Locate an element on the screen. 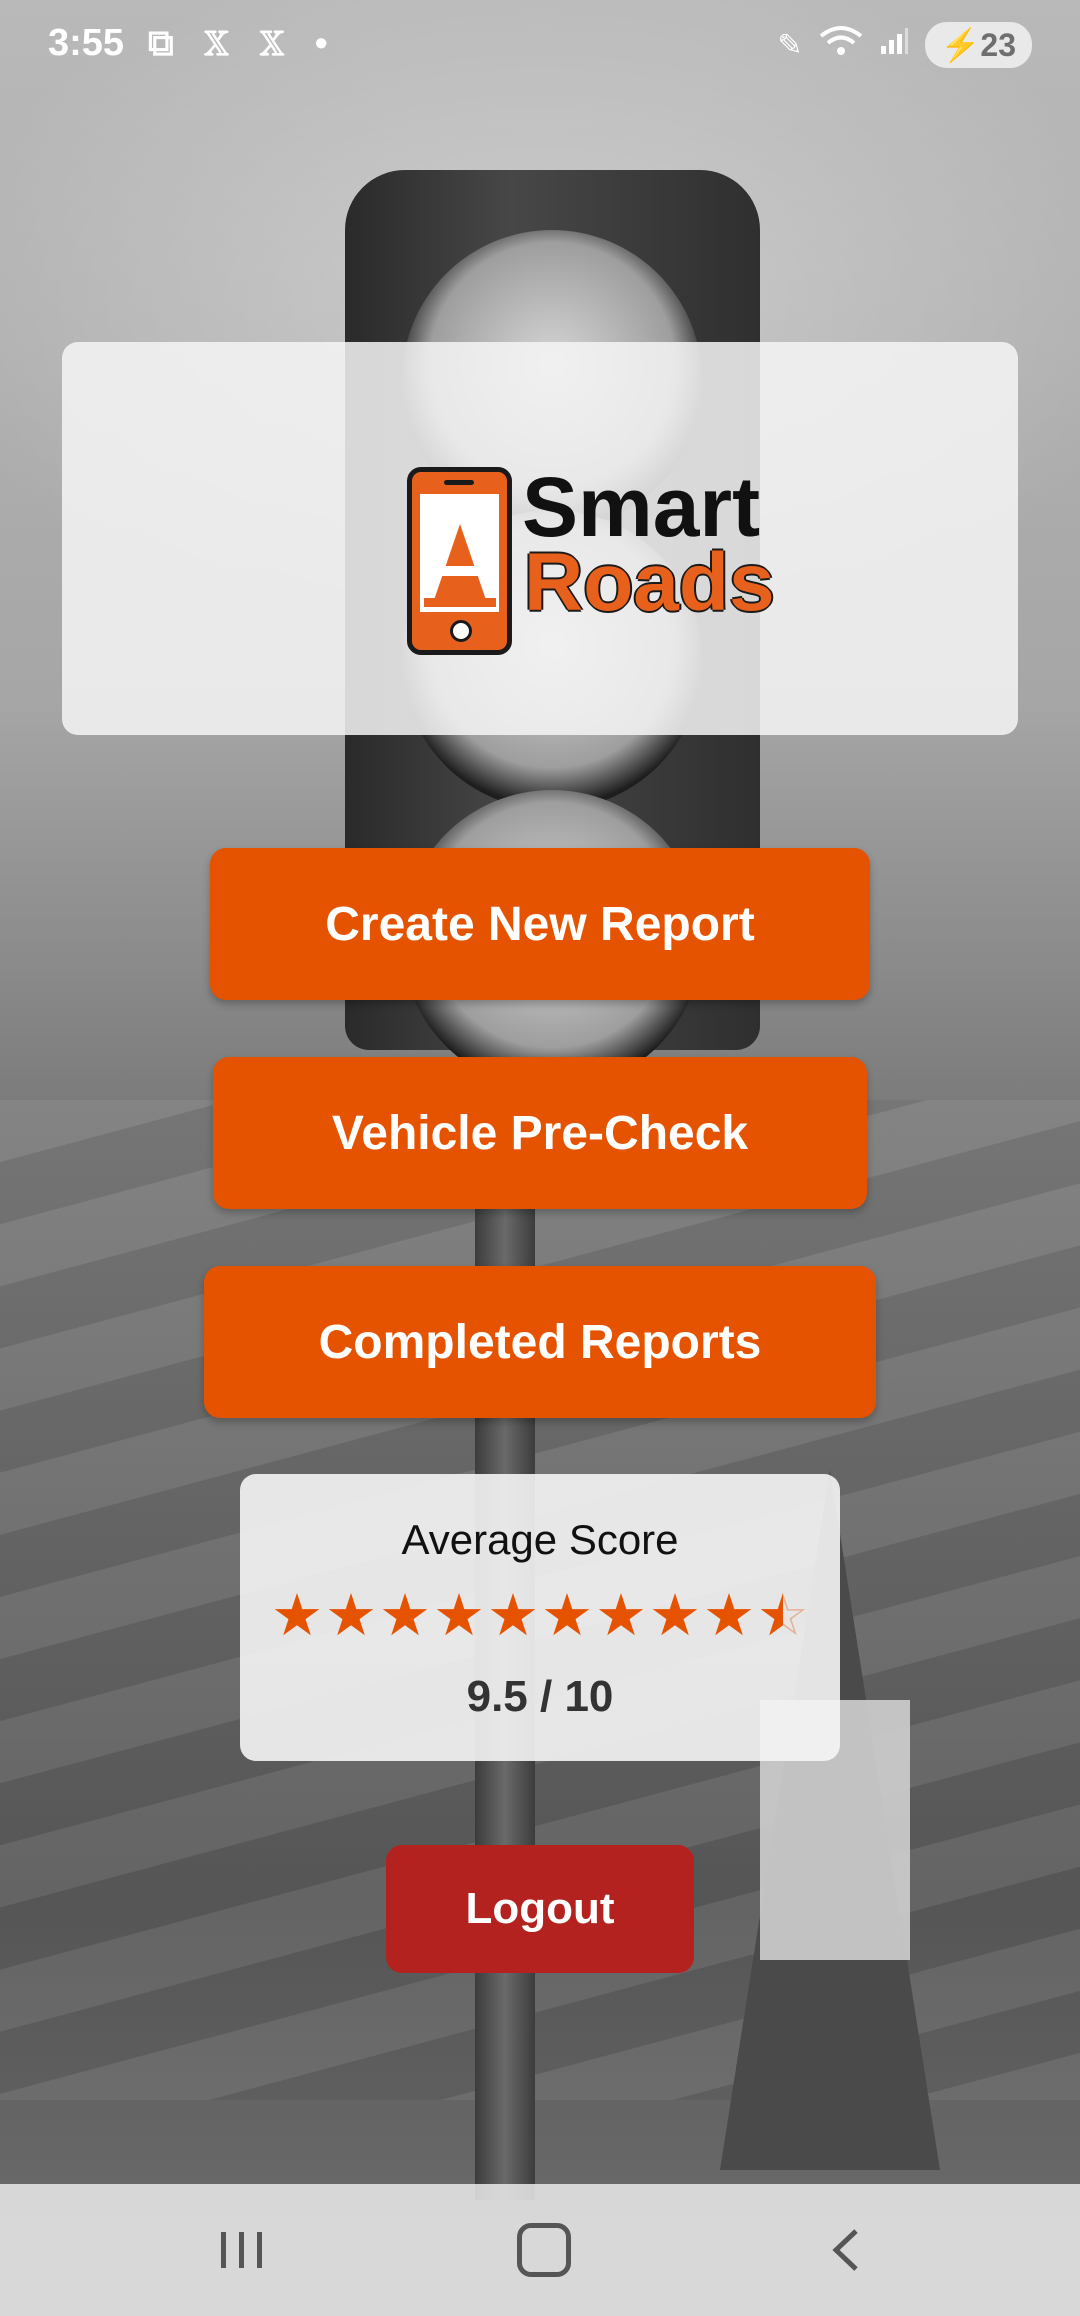  star-half-icon: ☆★ is located at coordinates (783, 1615).